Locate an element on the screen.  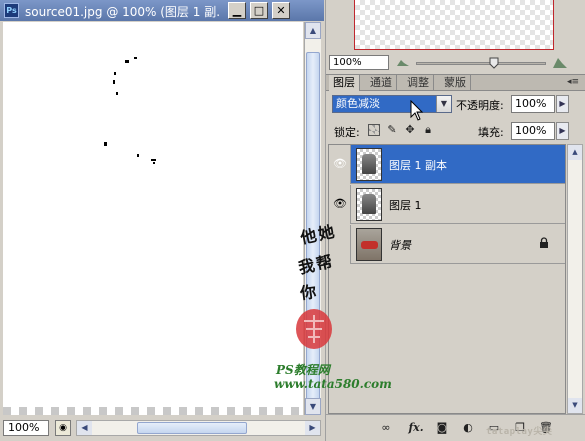
tab-adjustments: 调整 is located at coordinates (418, 83).